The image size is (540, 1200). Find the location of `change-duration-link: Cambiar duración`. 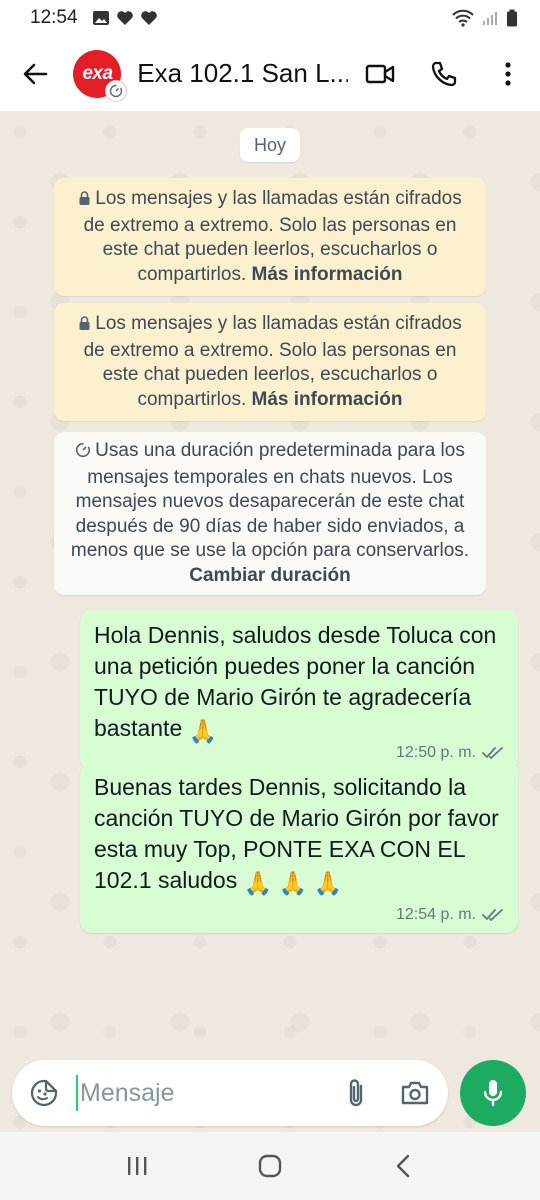

change-duration-link: Cambiar duración is located at coordinates (270, 575).